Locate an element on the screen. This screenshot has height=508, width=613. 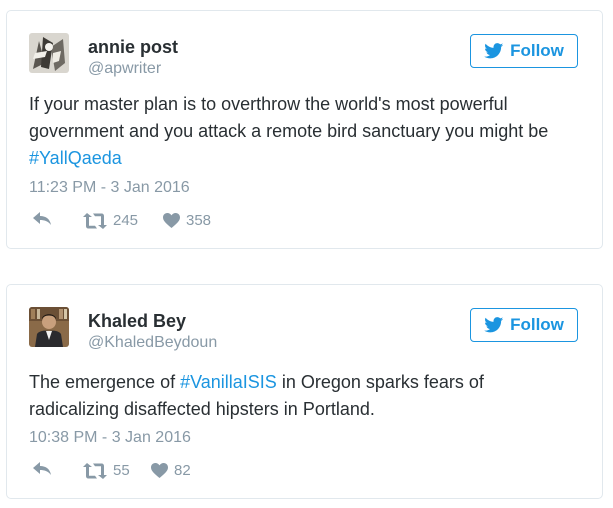
tweet-timestamp: 11:23 PM - 3 Jan 2016 is located at coordinates (109, 188).